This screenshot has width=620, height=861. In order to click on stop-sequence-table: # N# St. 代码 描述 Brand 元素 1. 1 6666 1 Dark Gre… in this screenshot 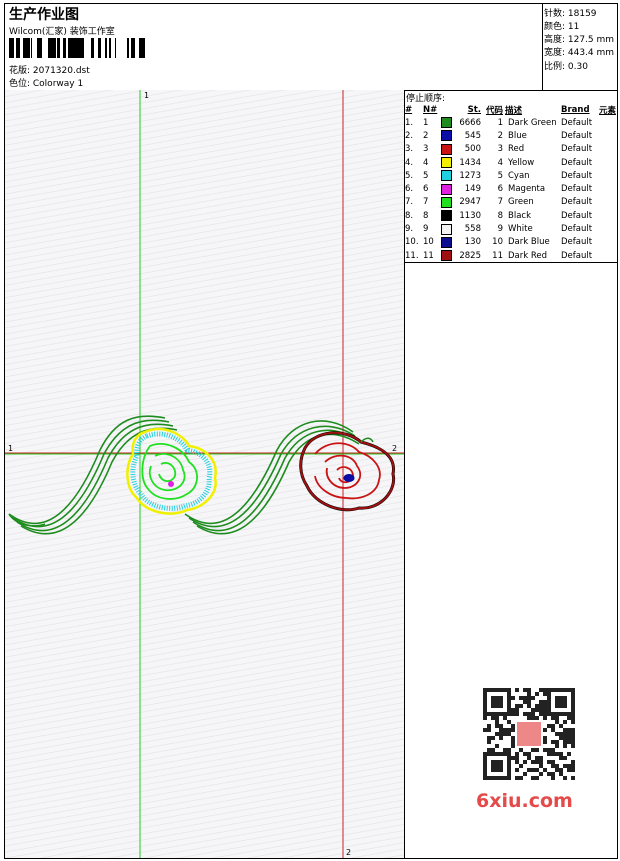, I will do `click(510, 182)`.